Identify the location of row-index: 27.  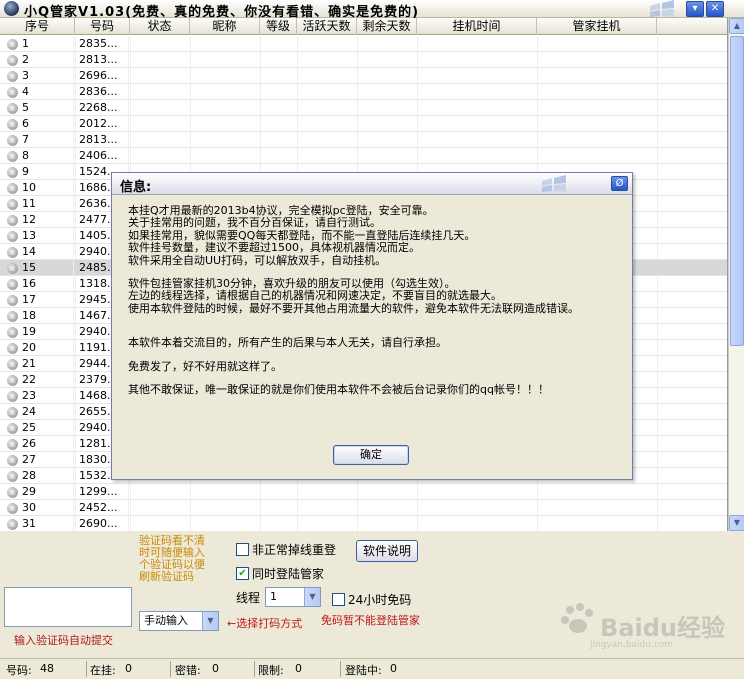
(48, 460).